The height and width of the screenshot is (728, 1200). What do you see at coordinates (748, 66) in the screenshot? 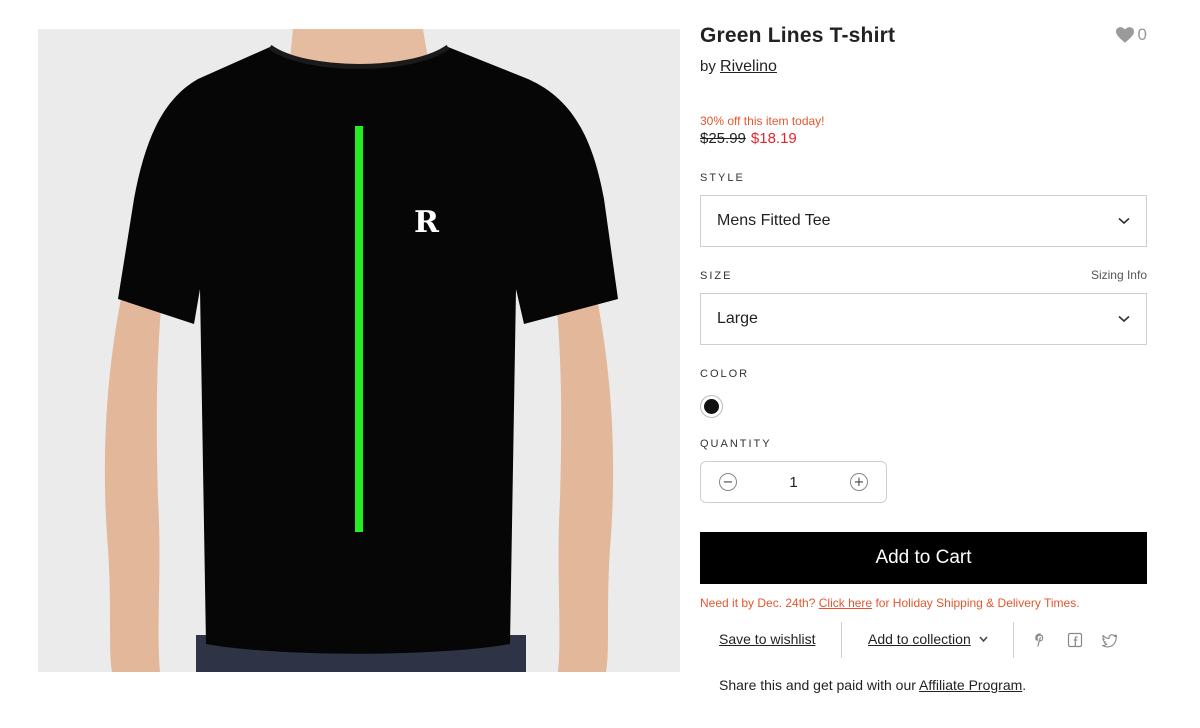
I see `artist-link: Rivelino` at bounding box center [748, 66].